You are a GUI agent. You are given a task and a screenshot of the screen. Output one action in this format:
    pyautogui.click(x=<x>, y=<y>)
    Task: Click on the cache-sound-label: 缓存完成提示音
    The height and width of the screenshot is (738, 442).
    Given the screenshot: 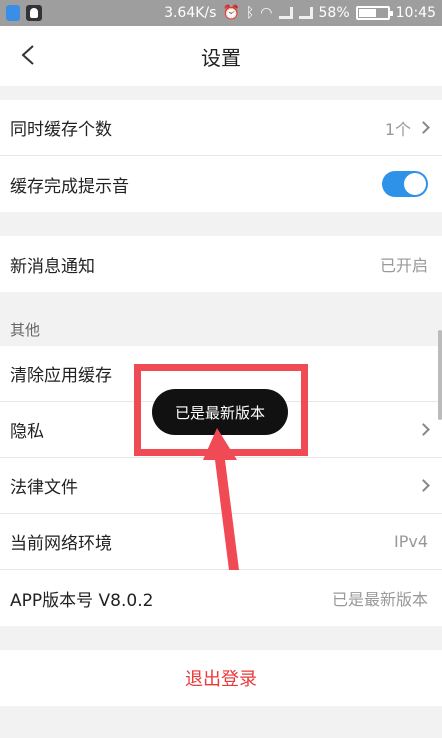 What is the action you would take?
    pyautogui.click(x=69, y=186)
    